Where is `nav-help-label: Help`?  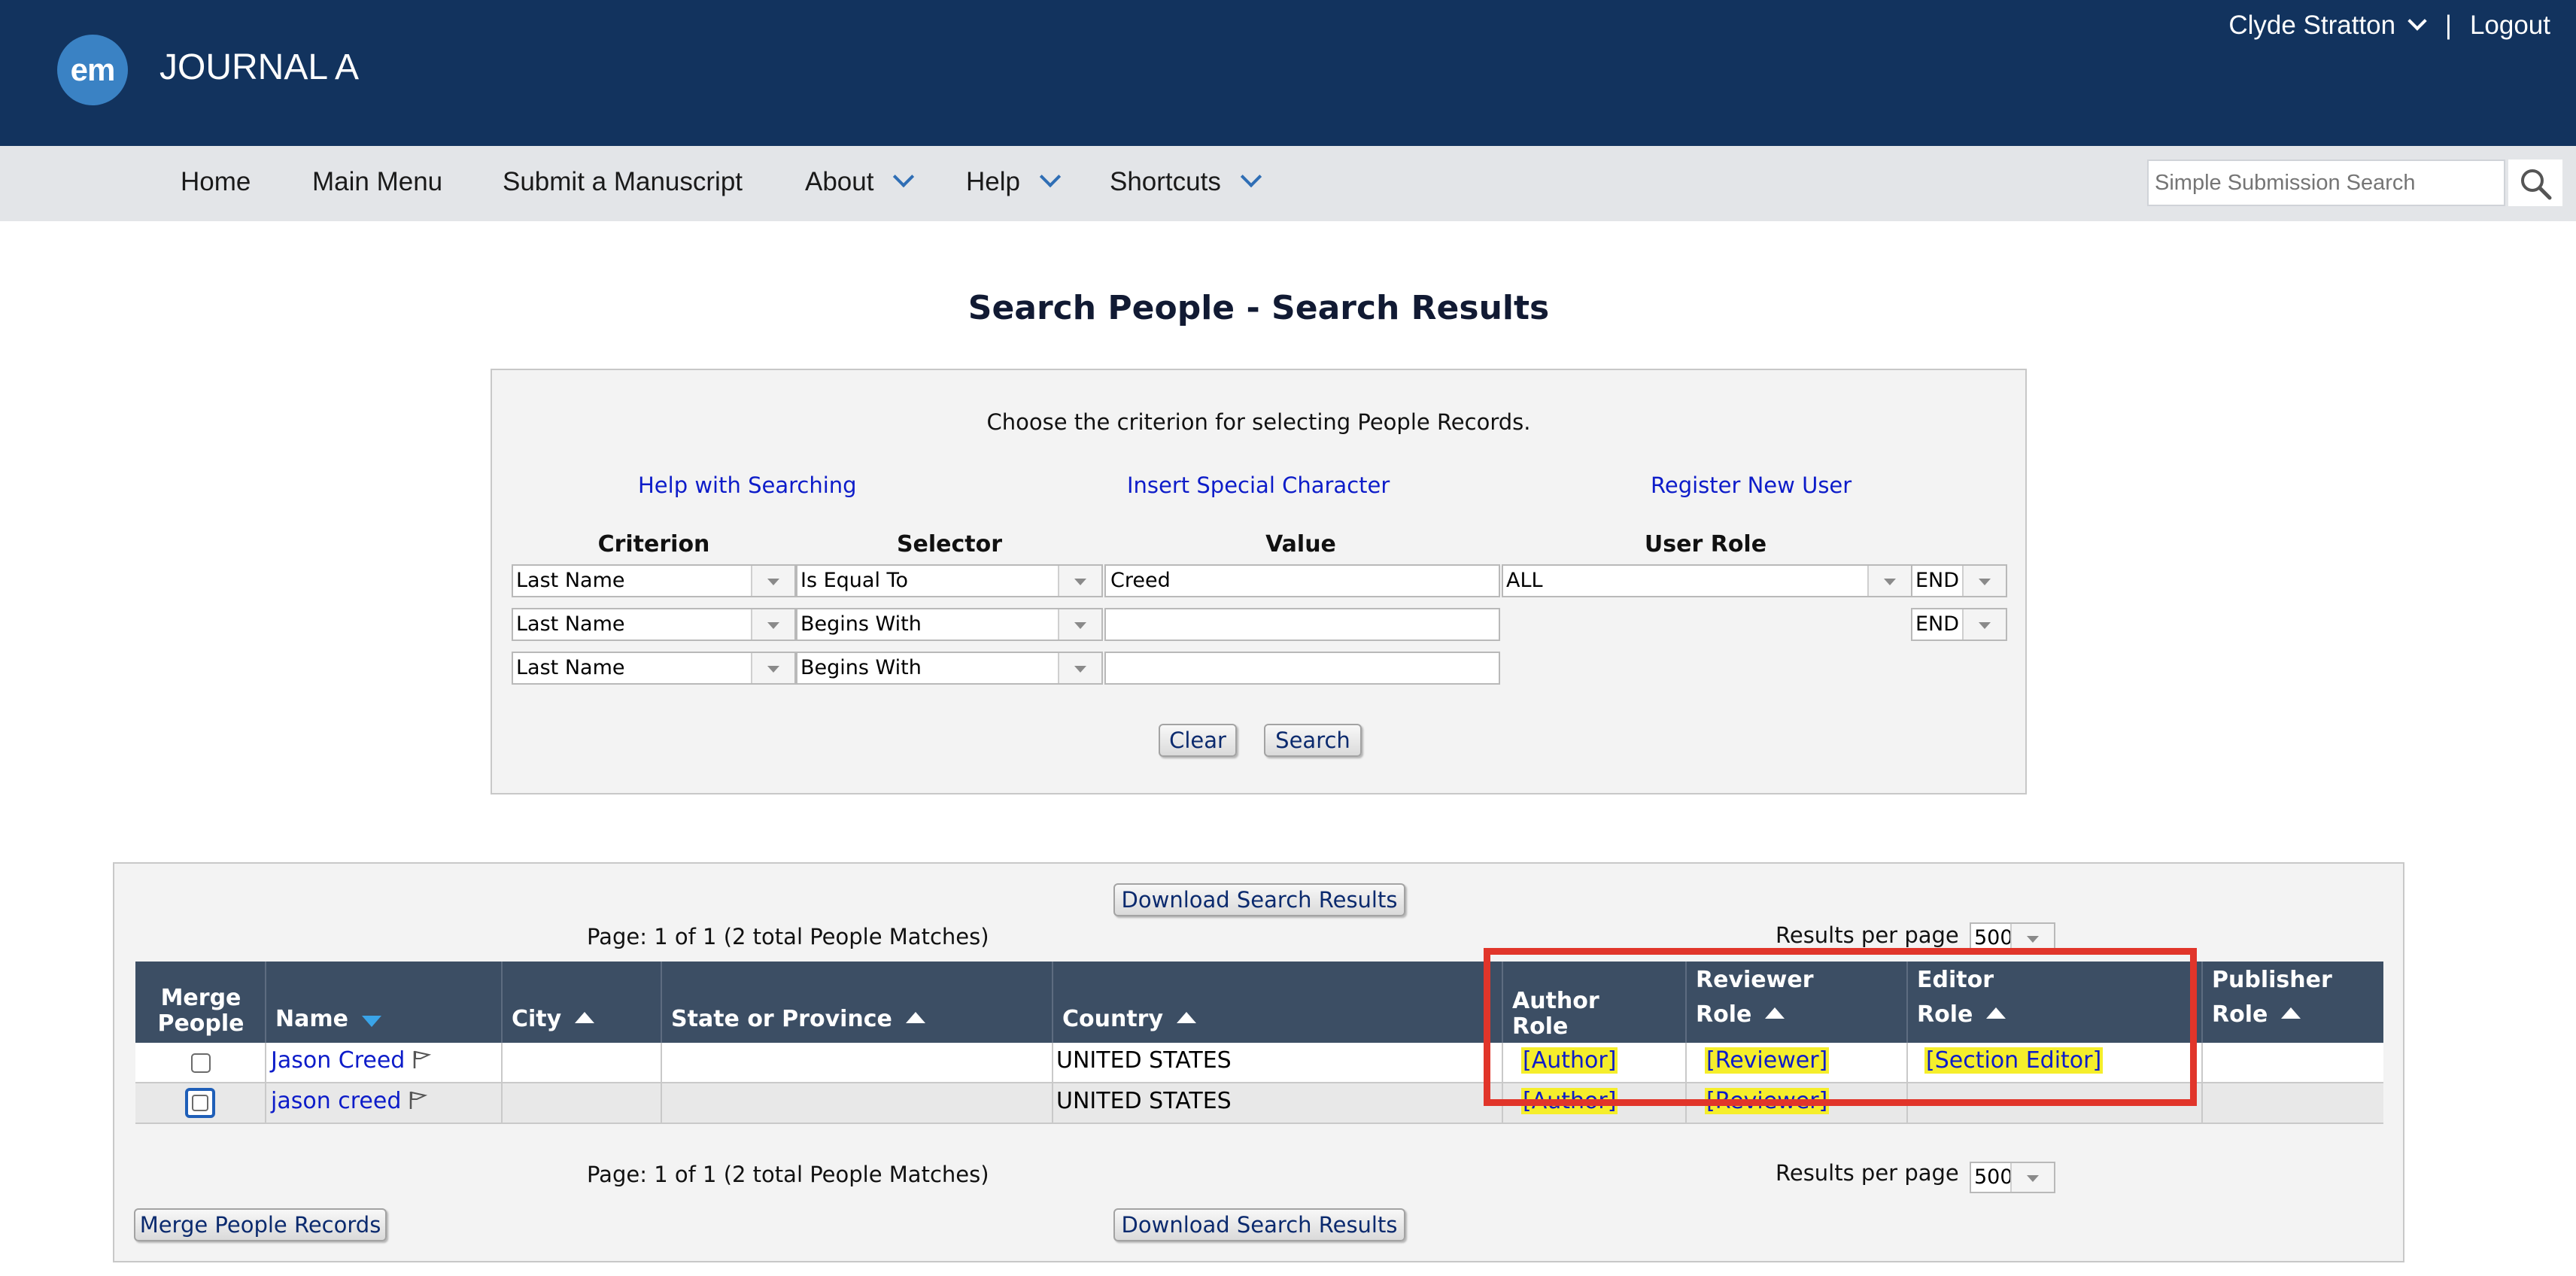 nav-help-label: Help is located at coordinates (993, 181).